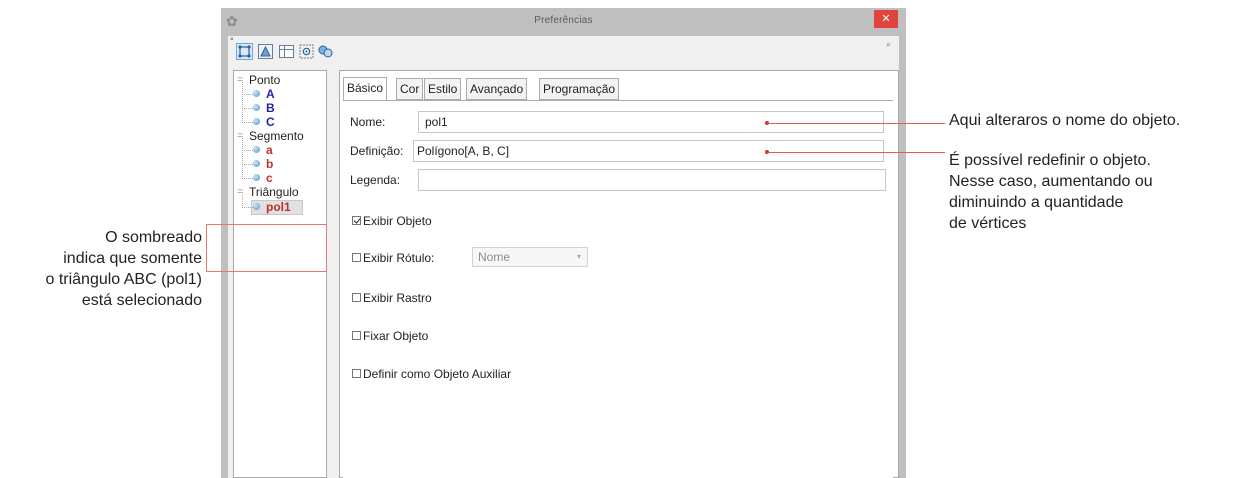 The image size is (1241, 478). Describe the element at coordinates (270, 108) in the screenshot. I see `tree-item-label: B` at that location.